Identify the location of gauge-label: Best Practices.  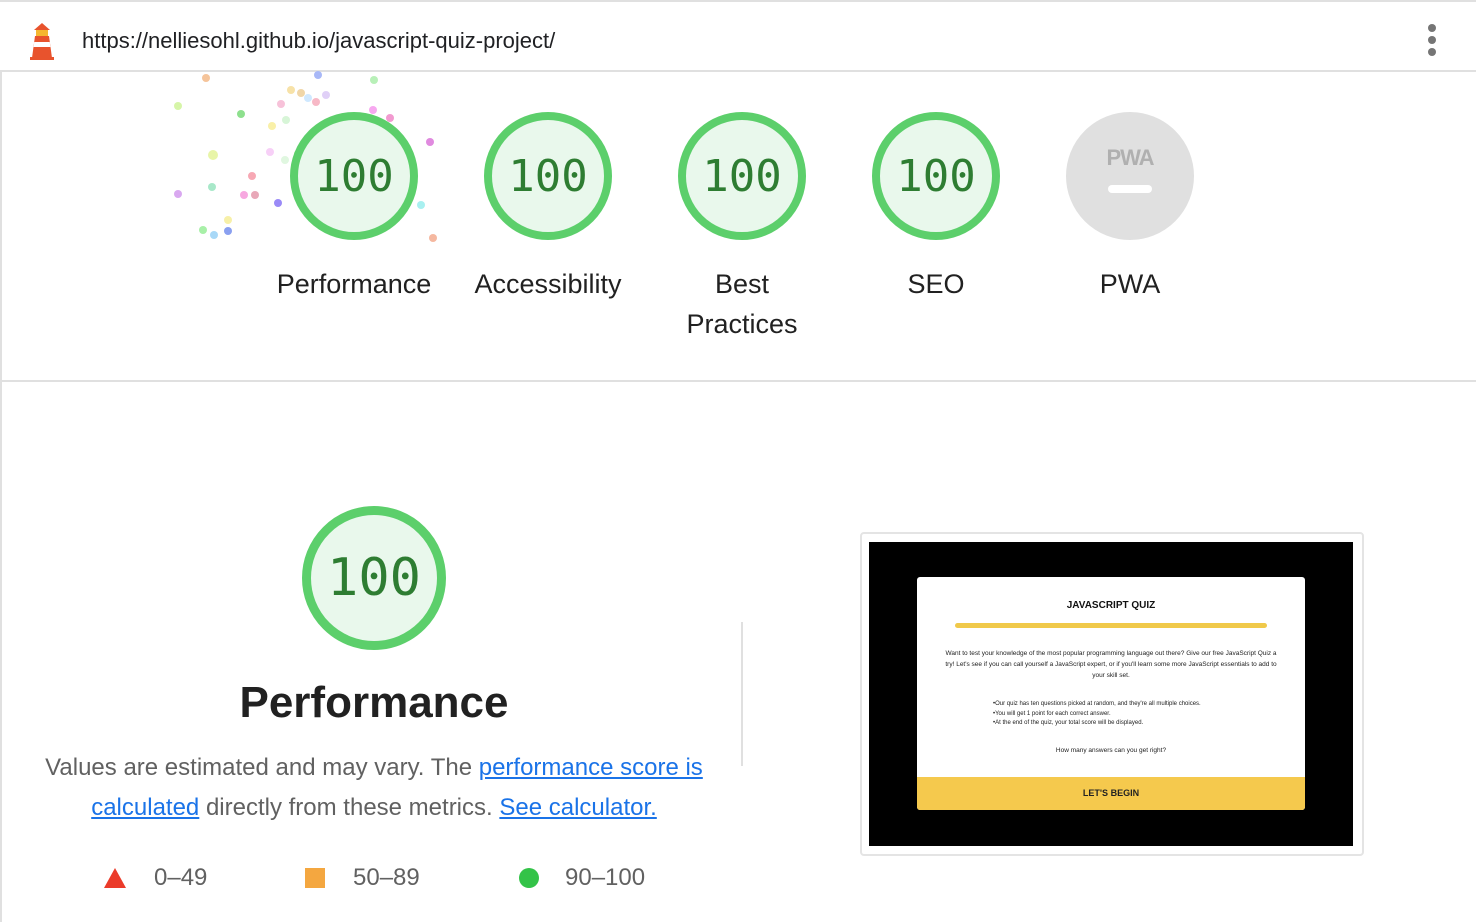
(742, 304).